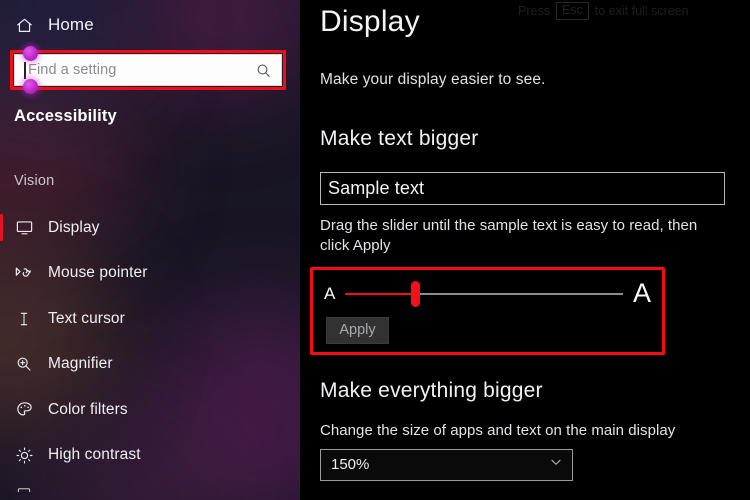 This screenshot has height=500, width=750. What do you see at coordinates (34, 181) in the screenshot?
I see `sidebar-group-label: Vision` at bounding box center [34, 181].